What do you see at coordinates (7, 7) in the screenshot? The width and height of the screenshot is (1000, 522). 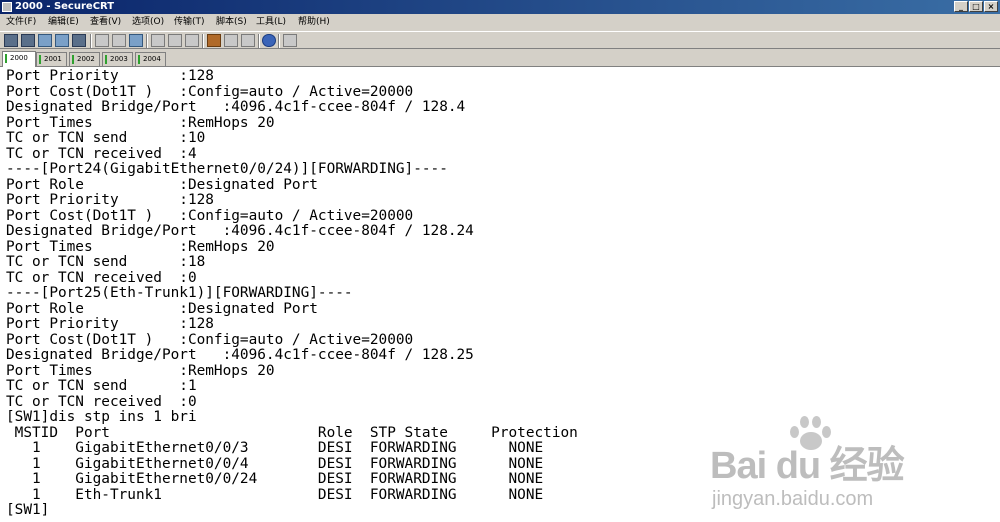 I see `app-icon` at bounding box center [7, 7].